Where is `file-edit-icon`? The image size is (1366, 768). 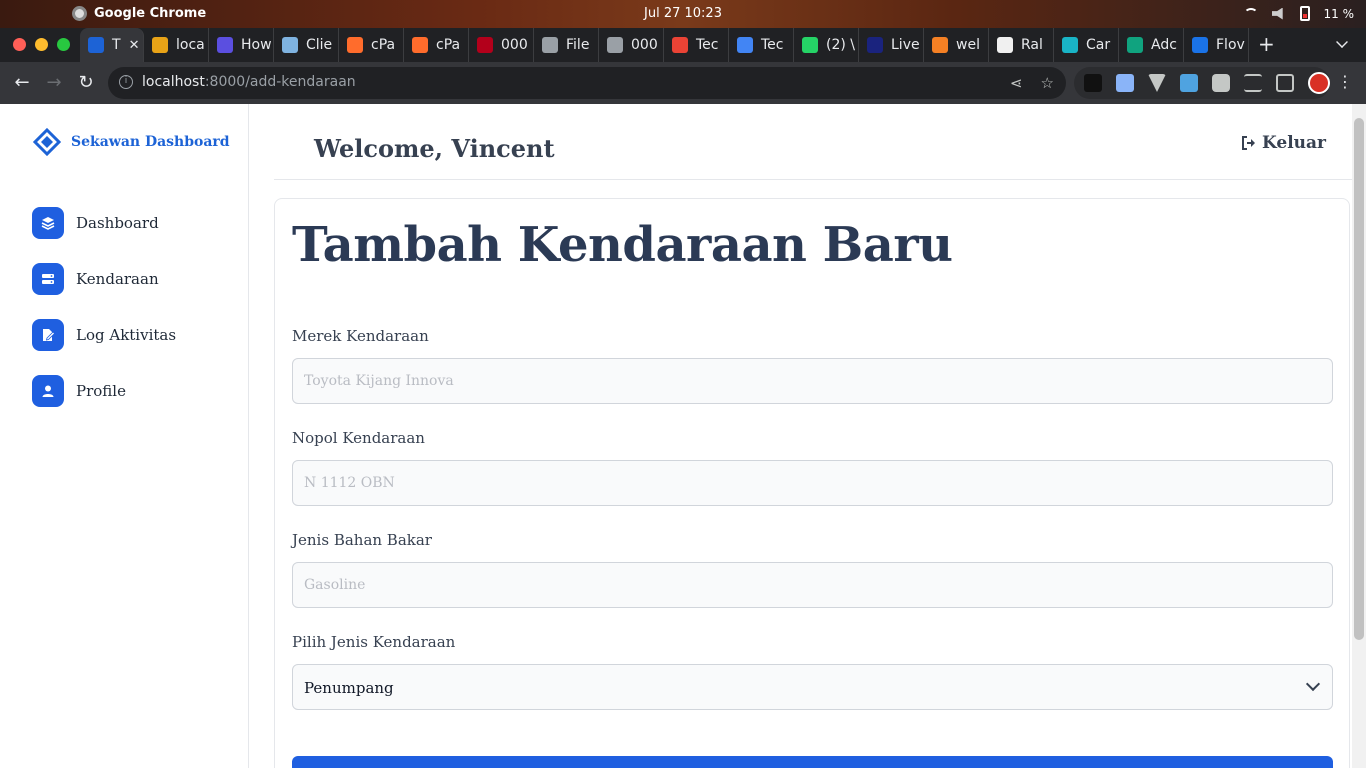
file-edit-icon is located at coordinates (48, 335).